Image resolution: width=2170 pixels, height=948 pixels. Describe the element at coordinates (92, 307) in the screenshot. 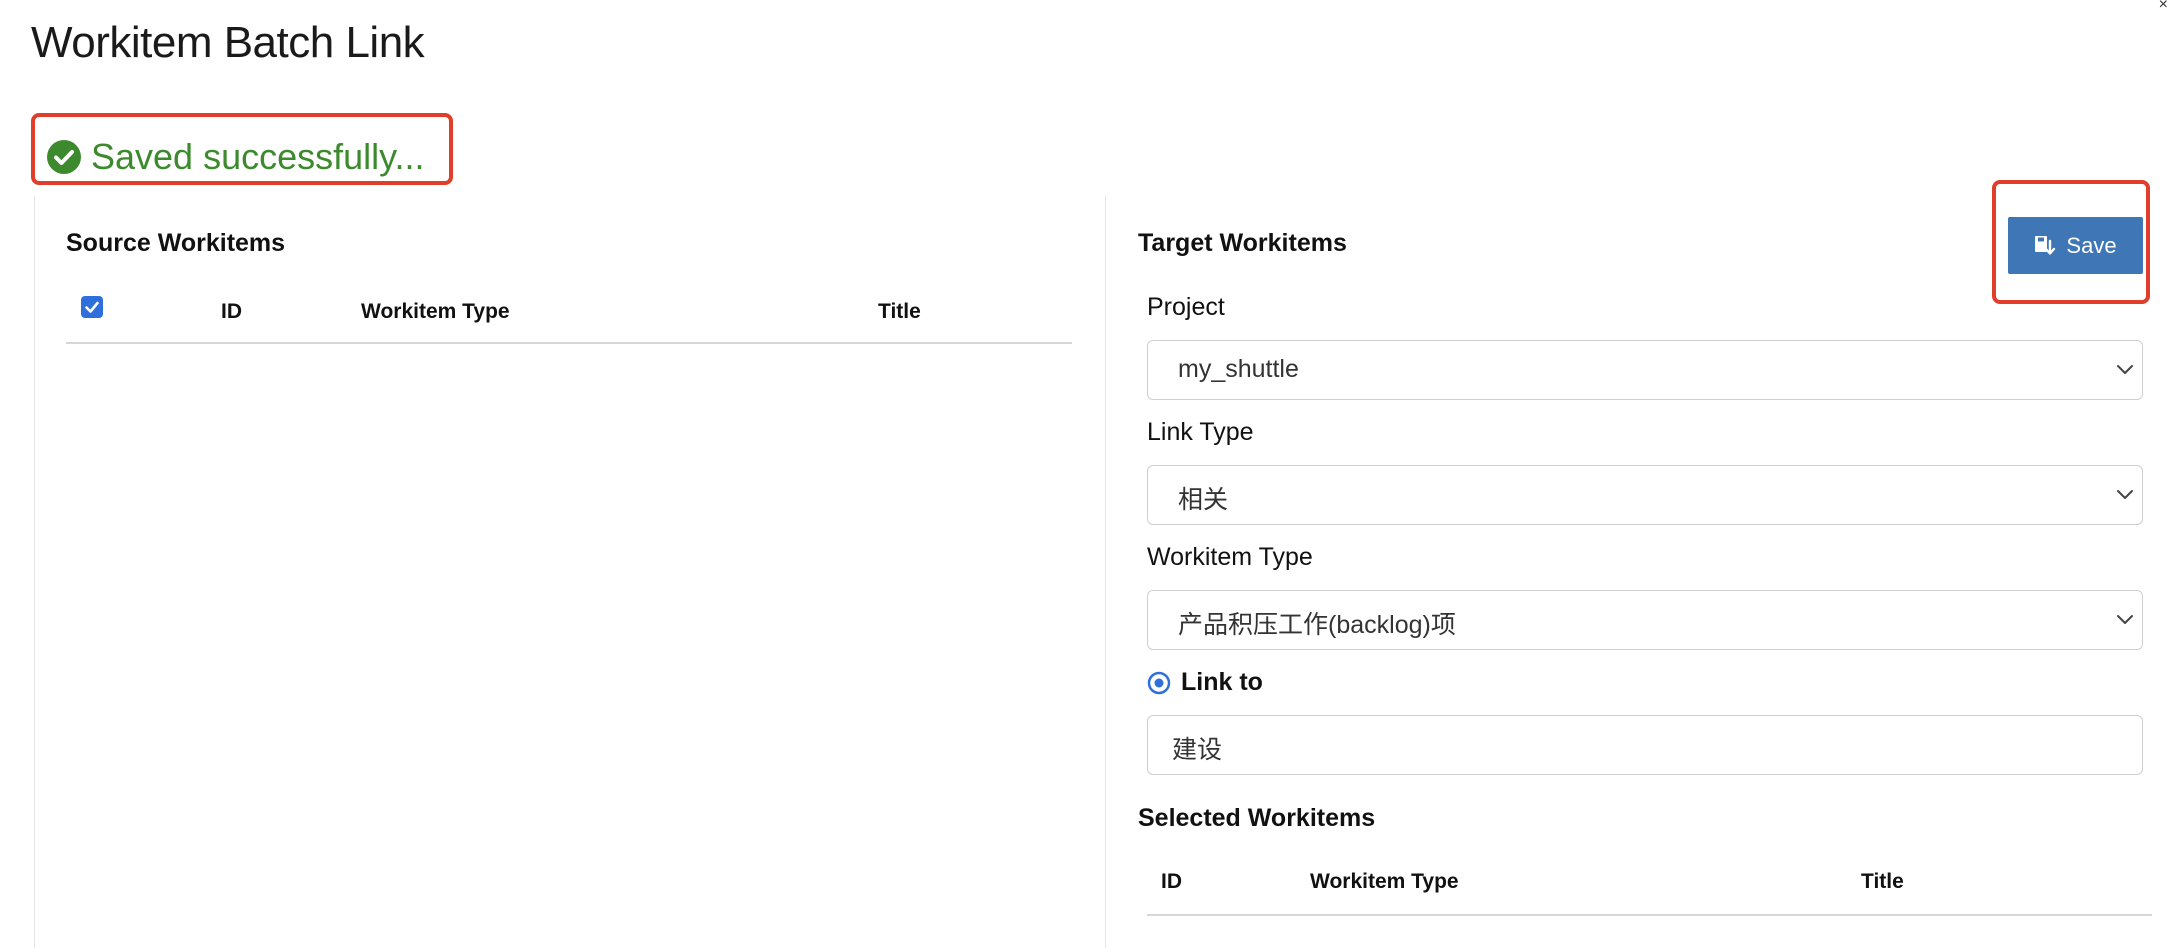

I see `select-all-checkbox` at that location.